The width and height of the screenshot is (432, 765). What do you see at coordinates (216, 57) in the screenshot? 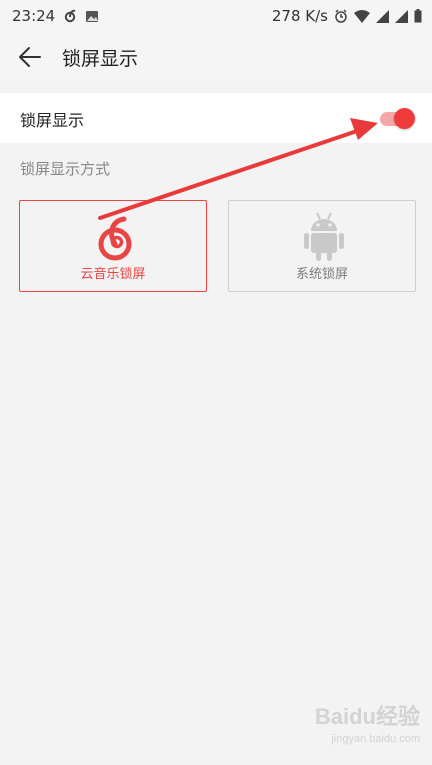
I see `app-bar: 锁屏显示` at bounding box center [216, 57].